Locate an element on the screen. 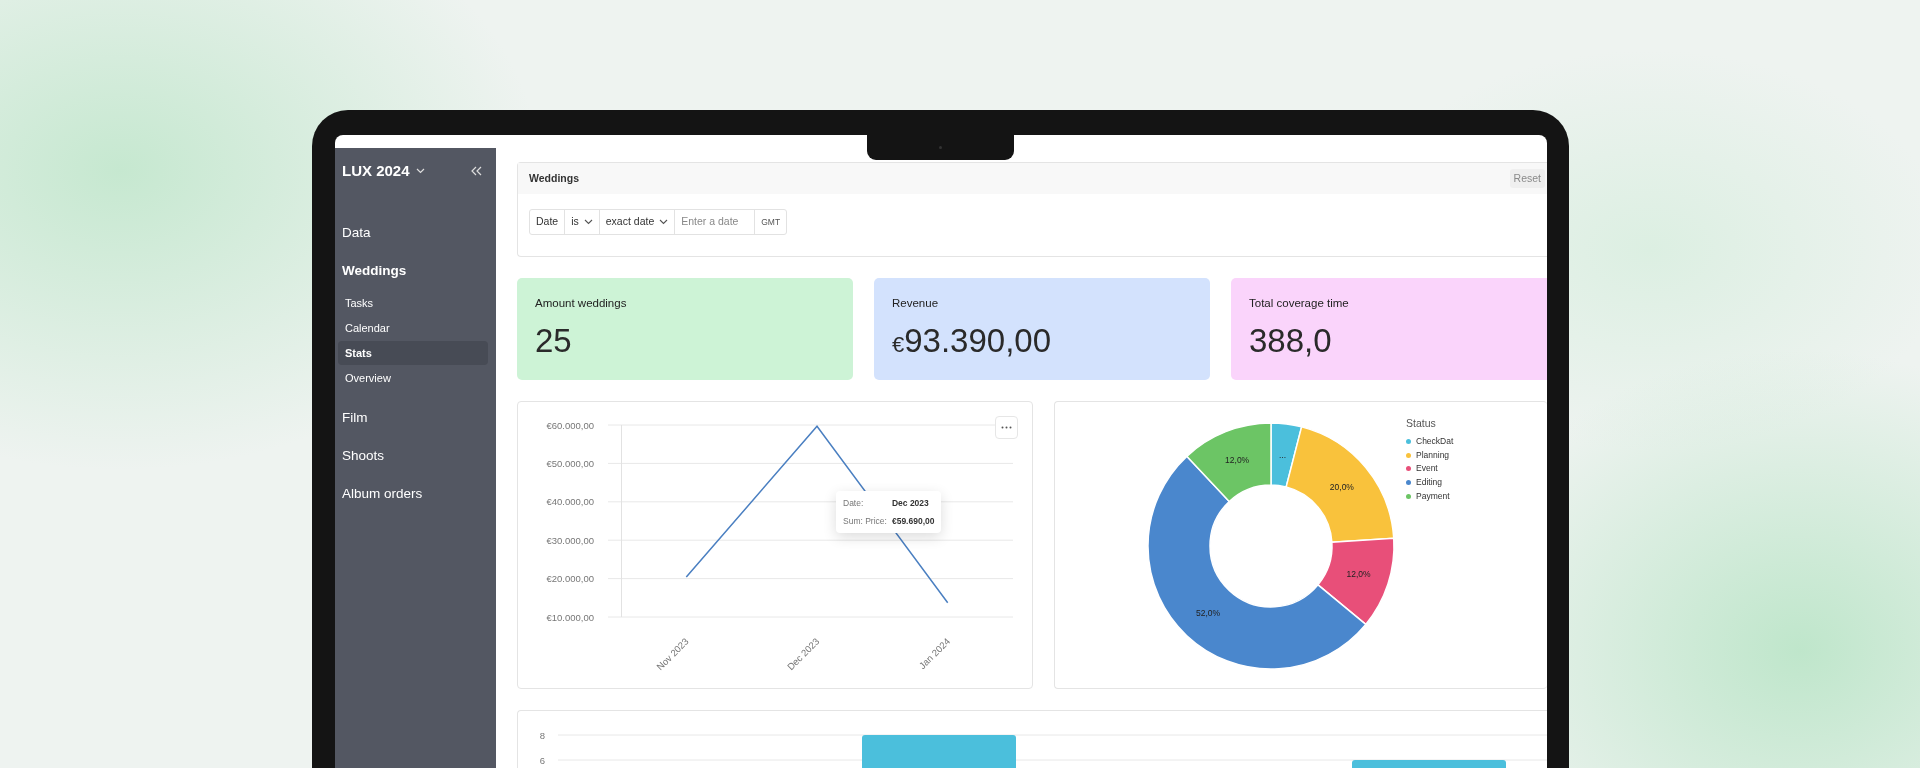 This screenshot has height=768, width=1920. stat-label: Total coverage time is located at coordinates (1299, 303).